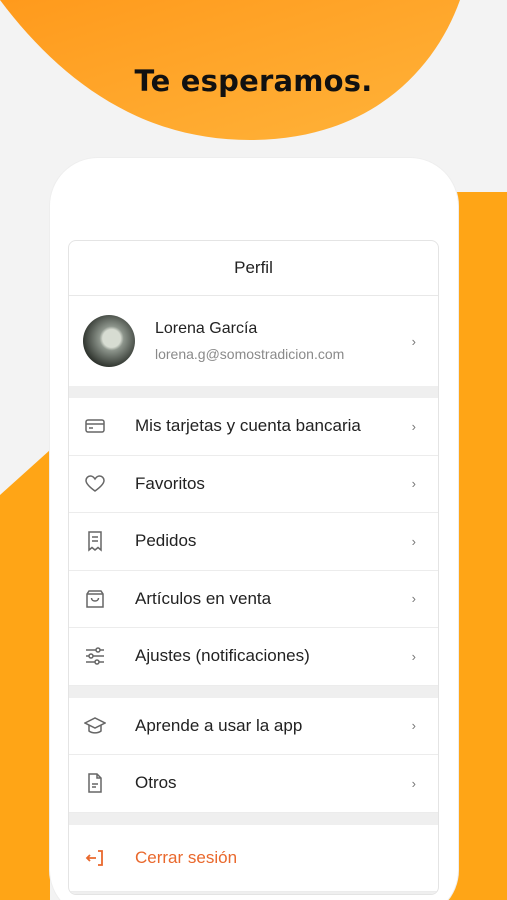  I want to click on menu-item-label: Mis tarjetas y cuenta bancaria, so click(248, 426).